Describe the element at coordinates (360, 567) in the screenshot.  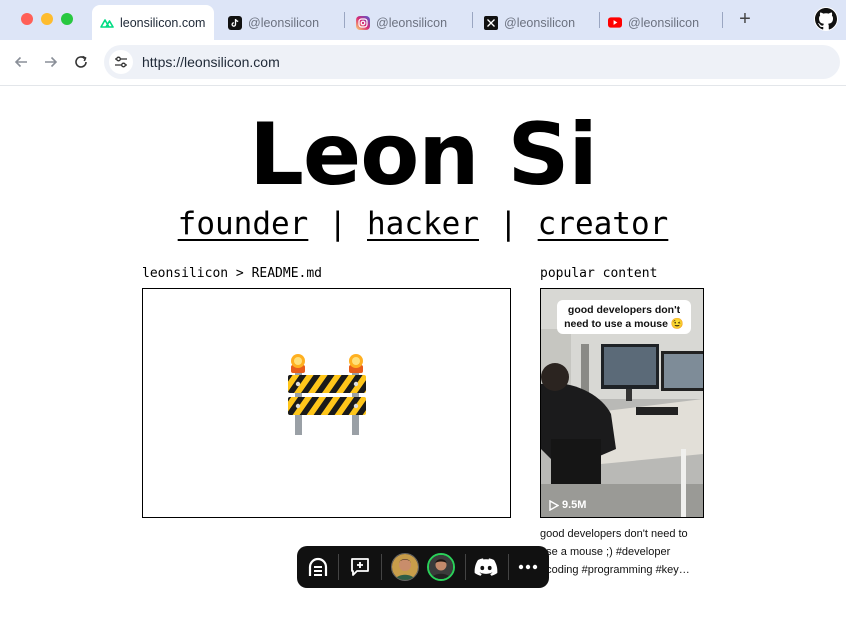
I see `comment-add-icon` at that location.